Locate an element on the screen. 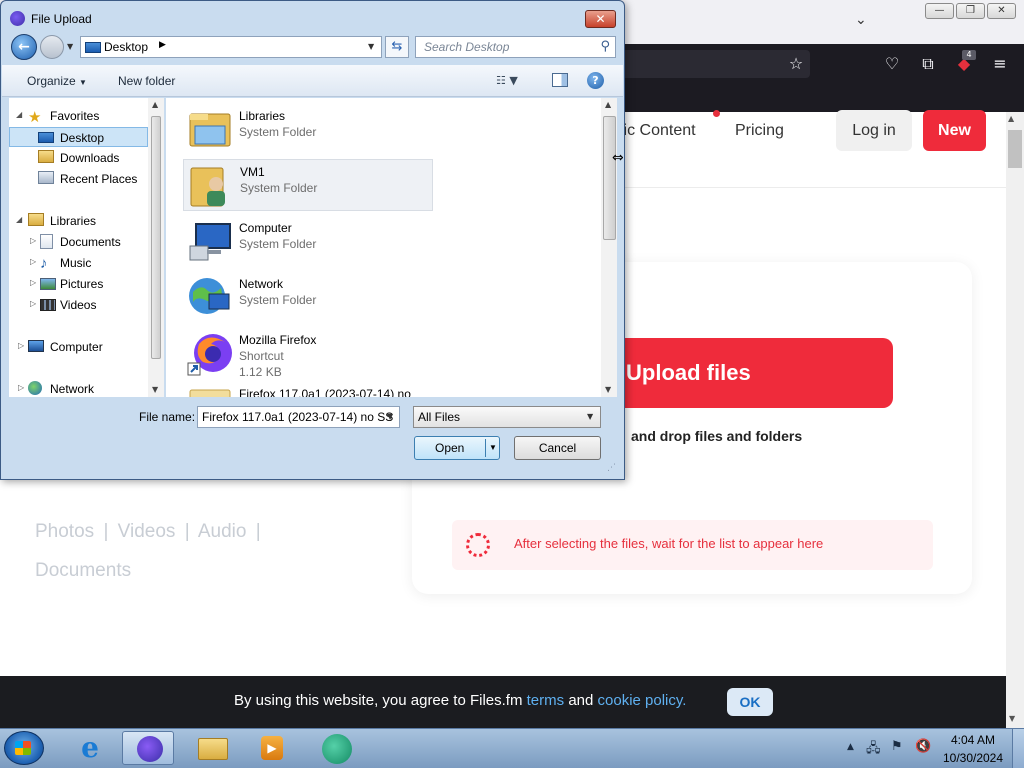  nav-item-pictures: ▷ Pictures is located at coordinates (79, 284).